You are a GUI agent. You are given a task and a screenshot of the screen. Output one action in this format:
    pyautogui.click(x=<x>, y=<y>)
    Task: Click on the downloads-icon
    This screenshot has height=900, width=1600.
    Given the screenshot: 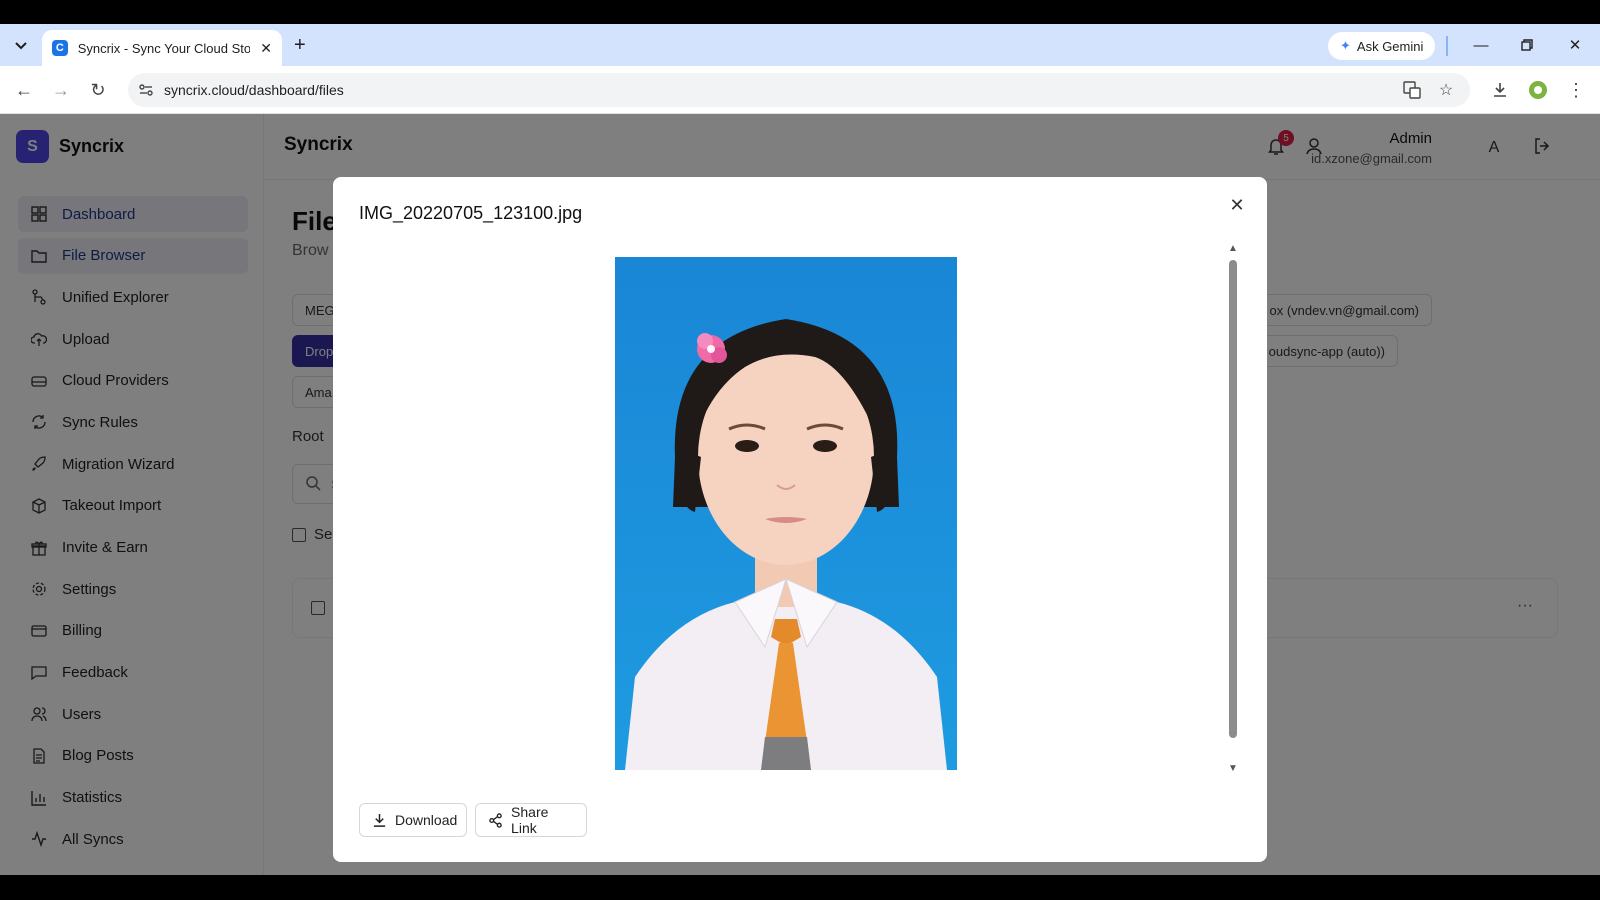 What is the action you would take?
    pyautogui.click(x=1500, y=90)
    